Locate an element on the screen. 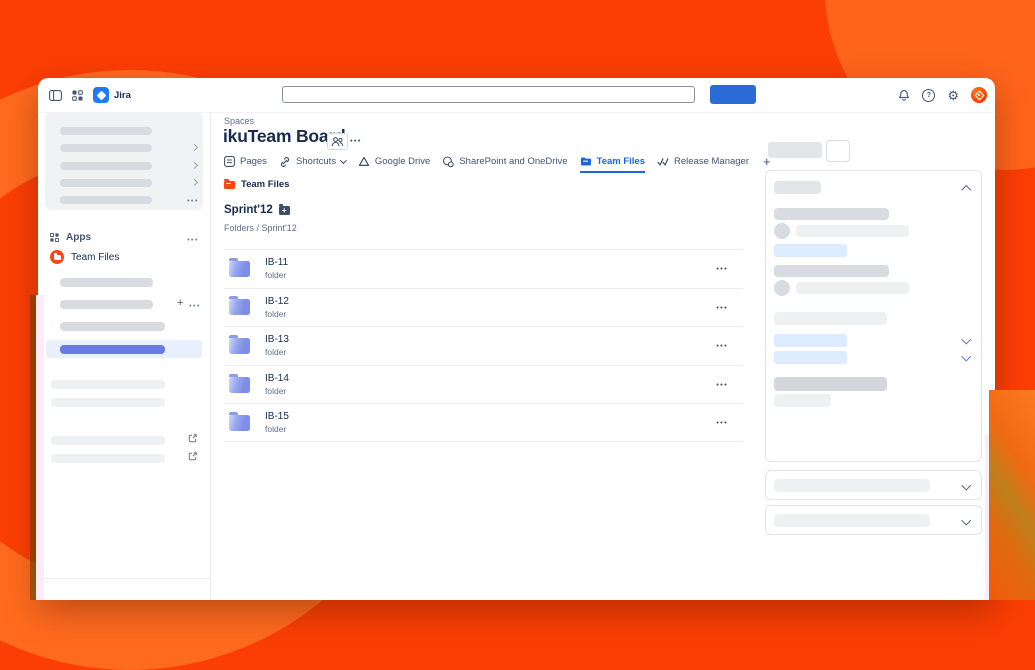  sprint-title-row: Sprint'12 is located at coordinates (257, 210).